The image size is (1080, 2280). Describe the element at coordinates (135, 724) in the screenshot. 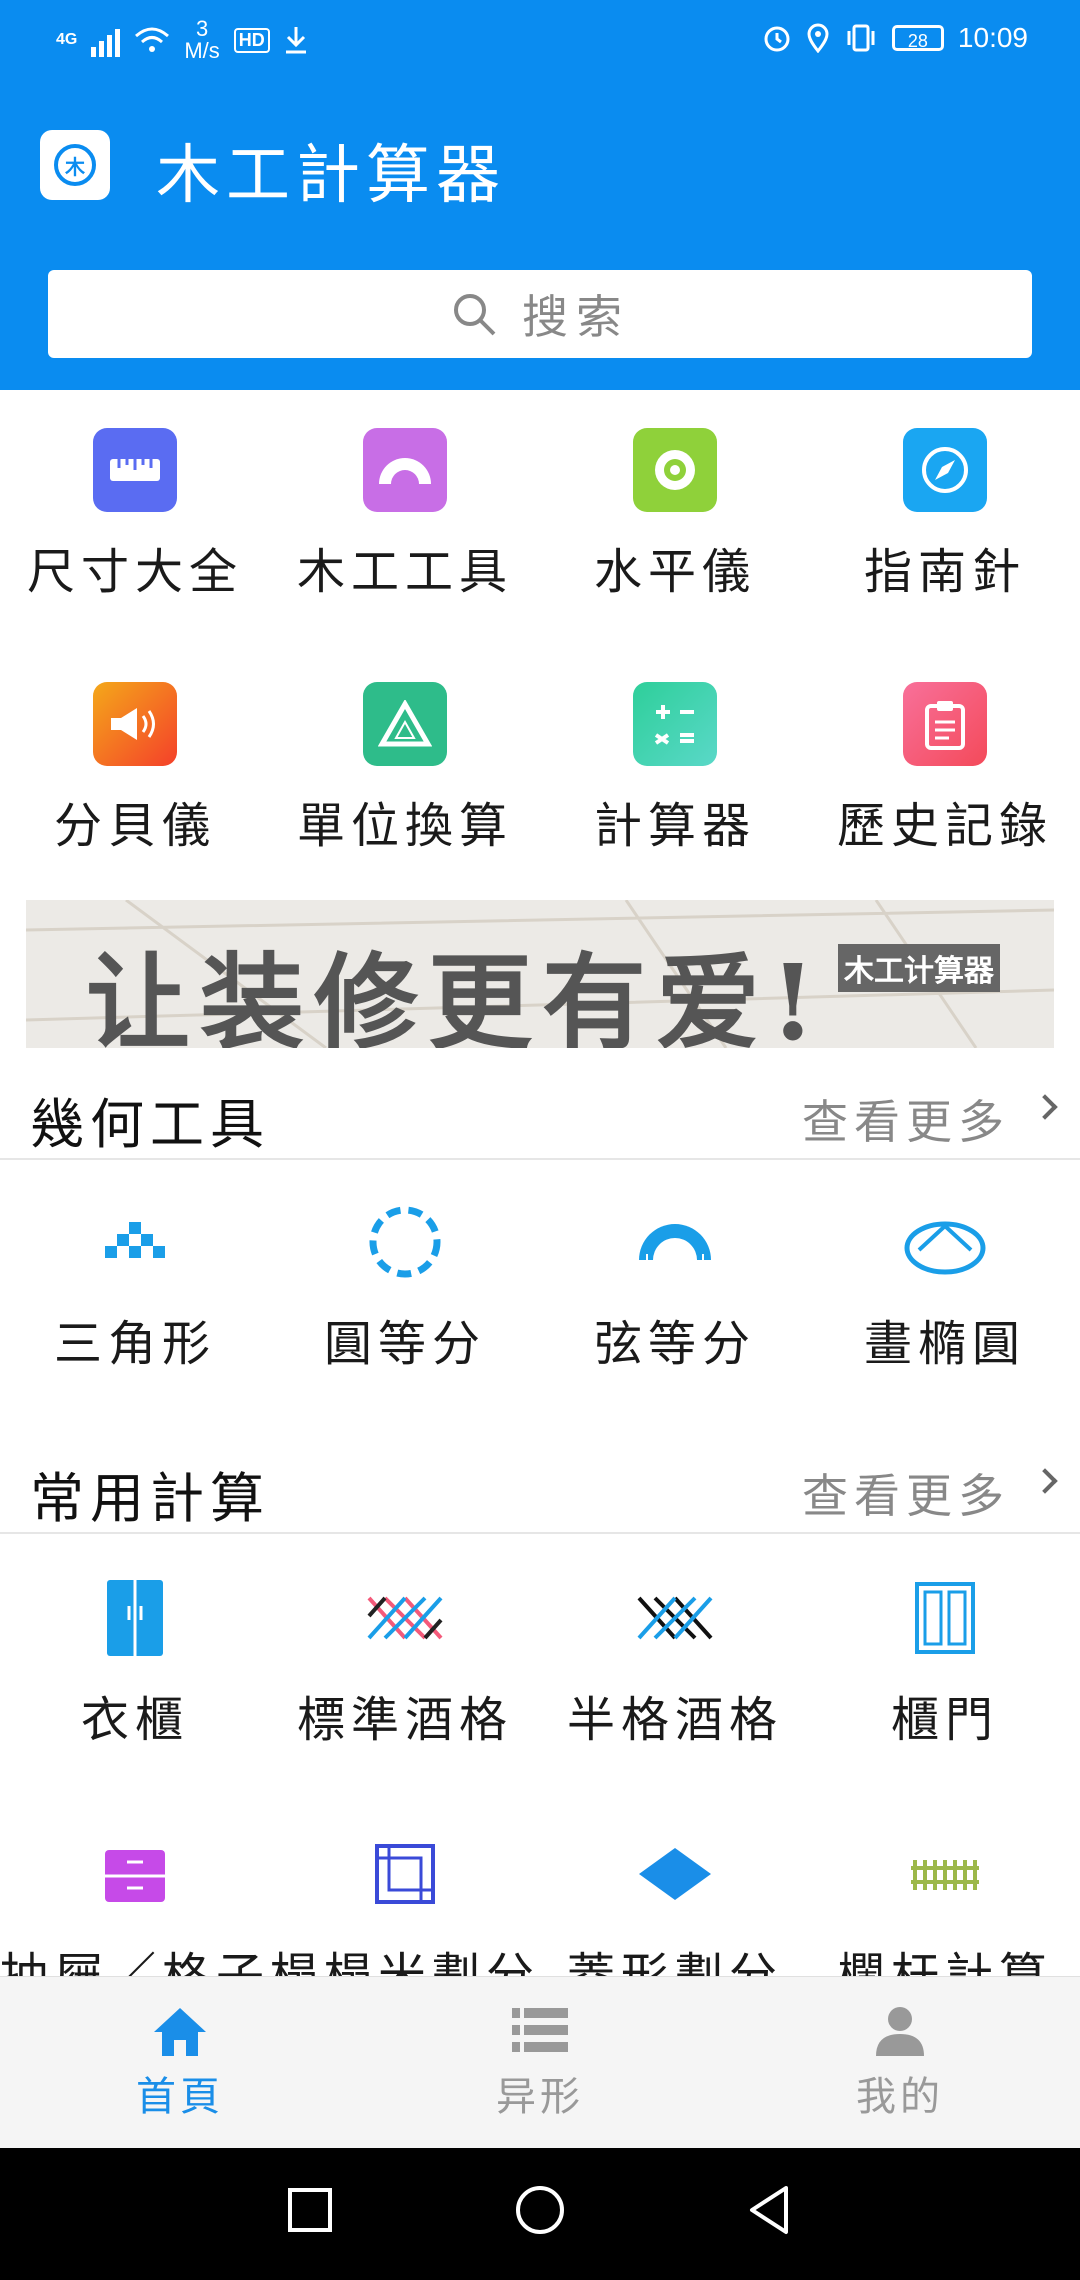

I see `megaphone-icon` at that location.